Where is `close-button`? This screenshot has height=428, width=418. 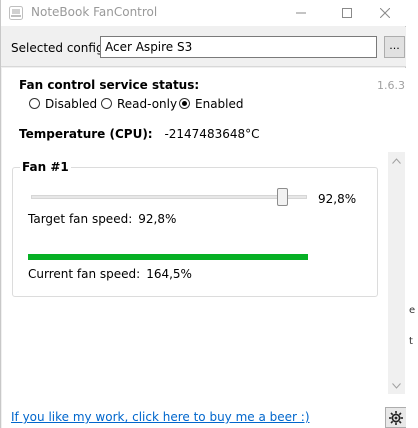
close-button is located at coordinates (385, 13).